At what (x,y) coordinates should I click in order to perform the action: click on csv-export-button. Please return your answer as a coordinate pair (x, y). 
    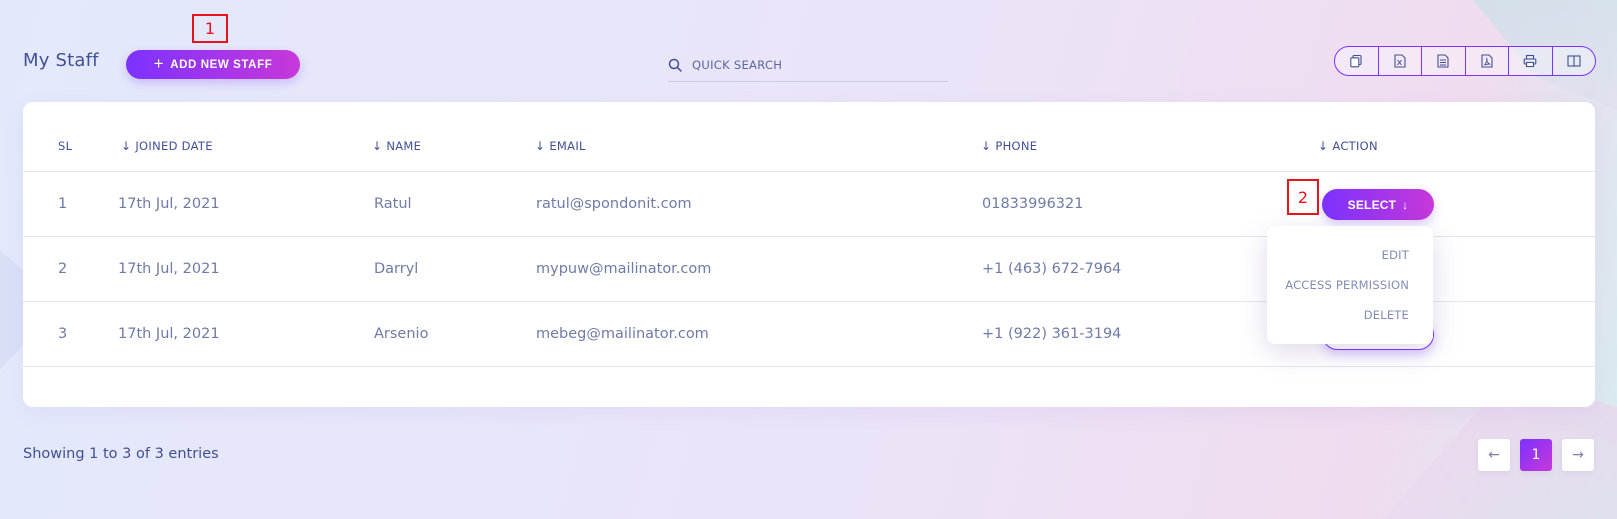
    Looking at the image, I should click on (1444, 61).